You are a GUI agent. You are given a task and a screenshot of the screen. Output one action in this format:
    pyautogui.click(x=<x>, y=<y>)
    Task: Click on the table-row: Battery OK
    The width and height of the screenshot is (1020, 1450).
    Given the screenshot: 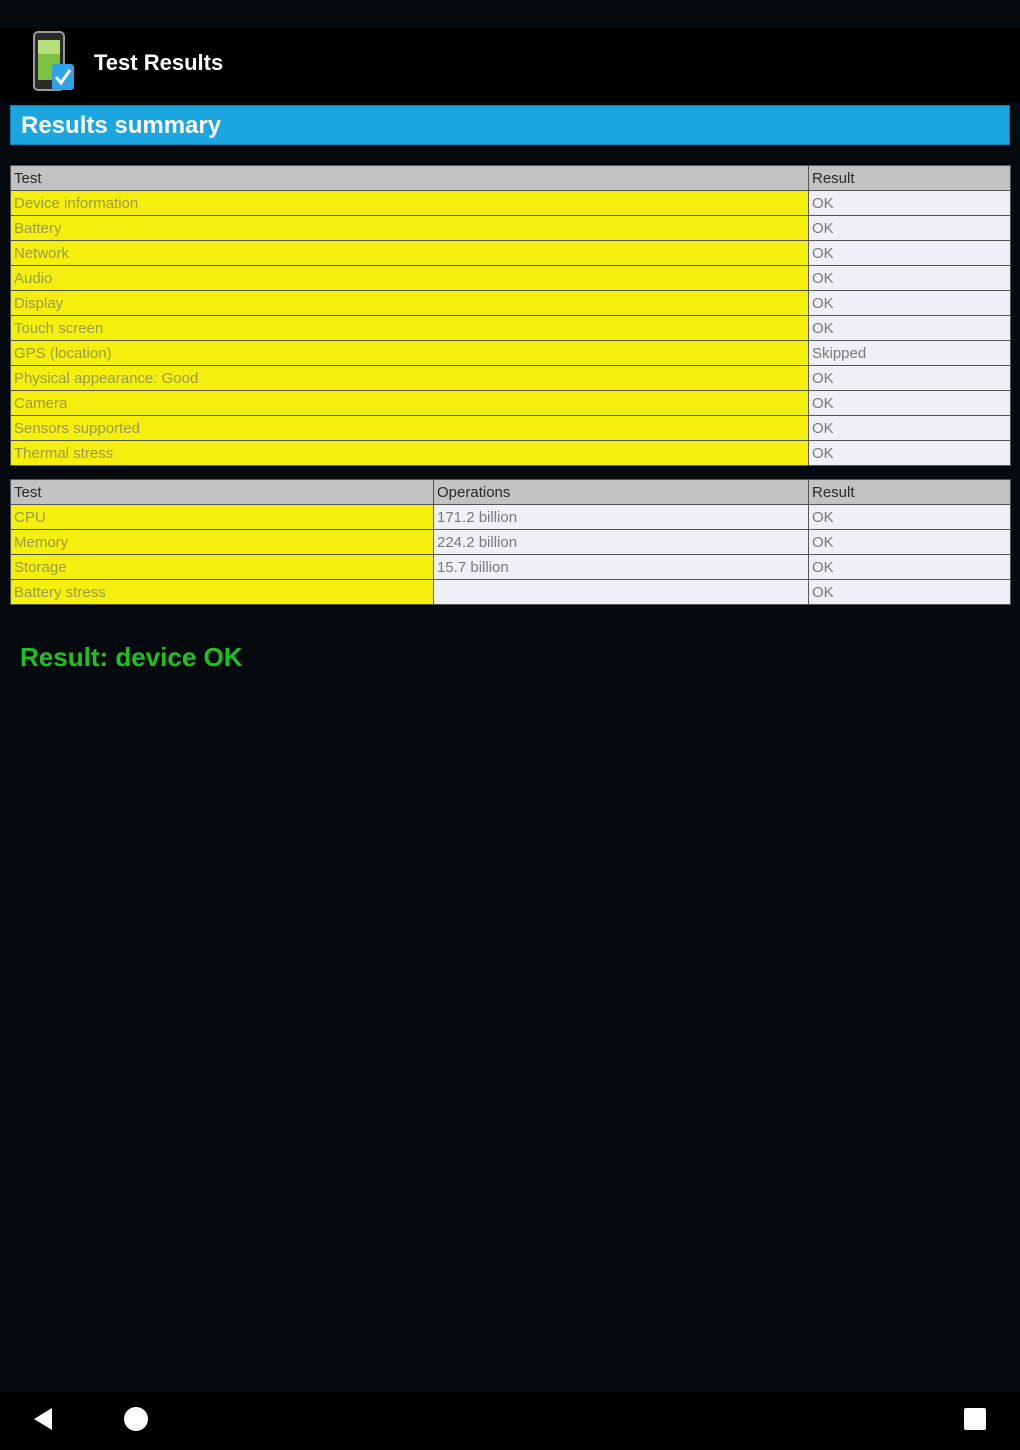 What is the action you would take?
    pyautogui.click(x=510, y=228)
    